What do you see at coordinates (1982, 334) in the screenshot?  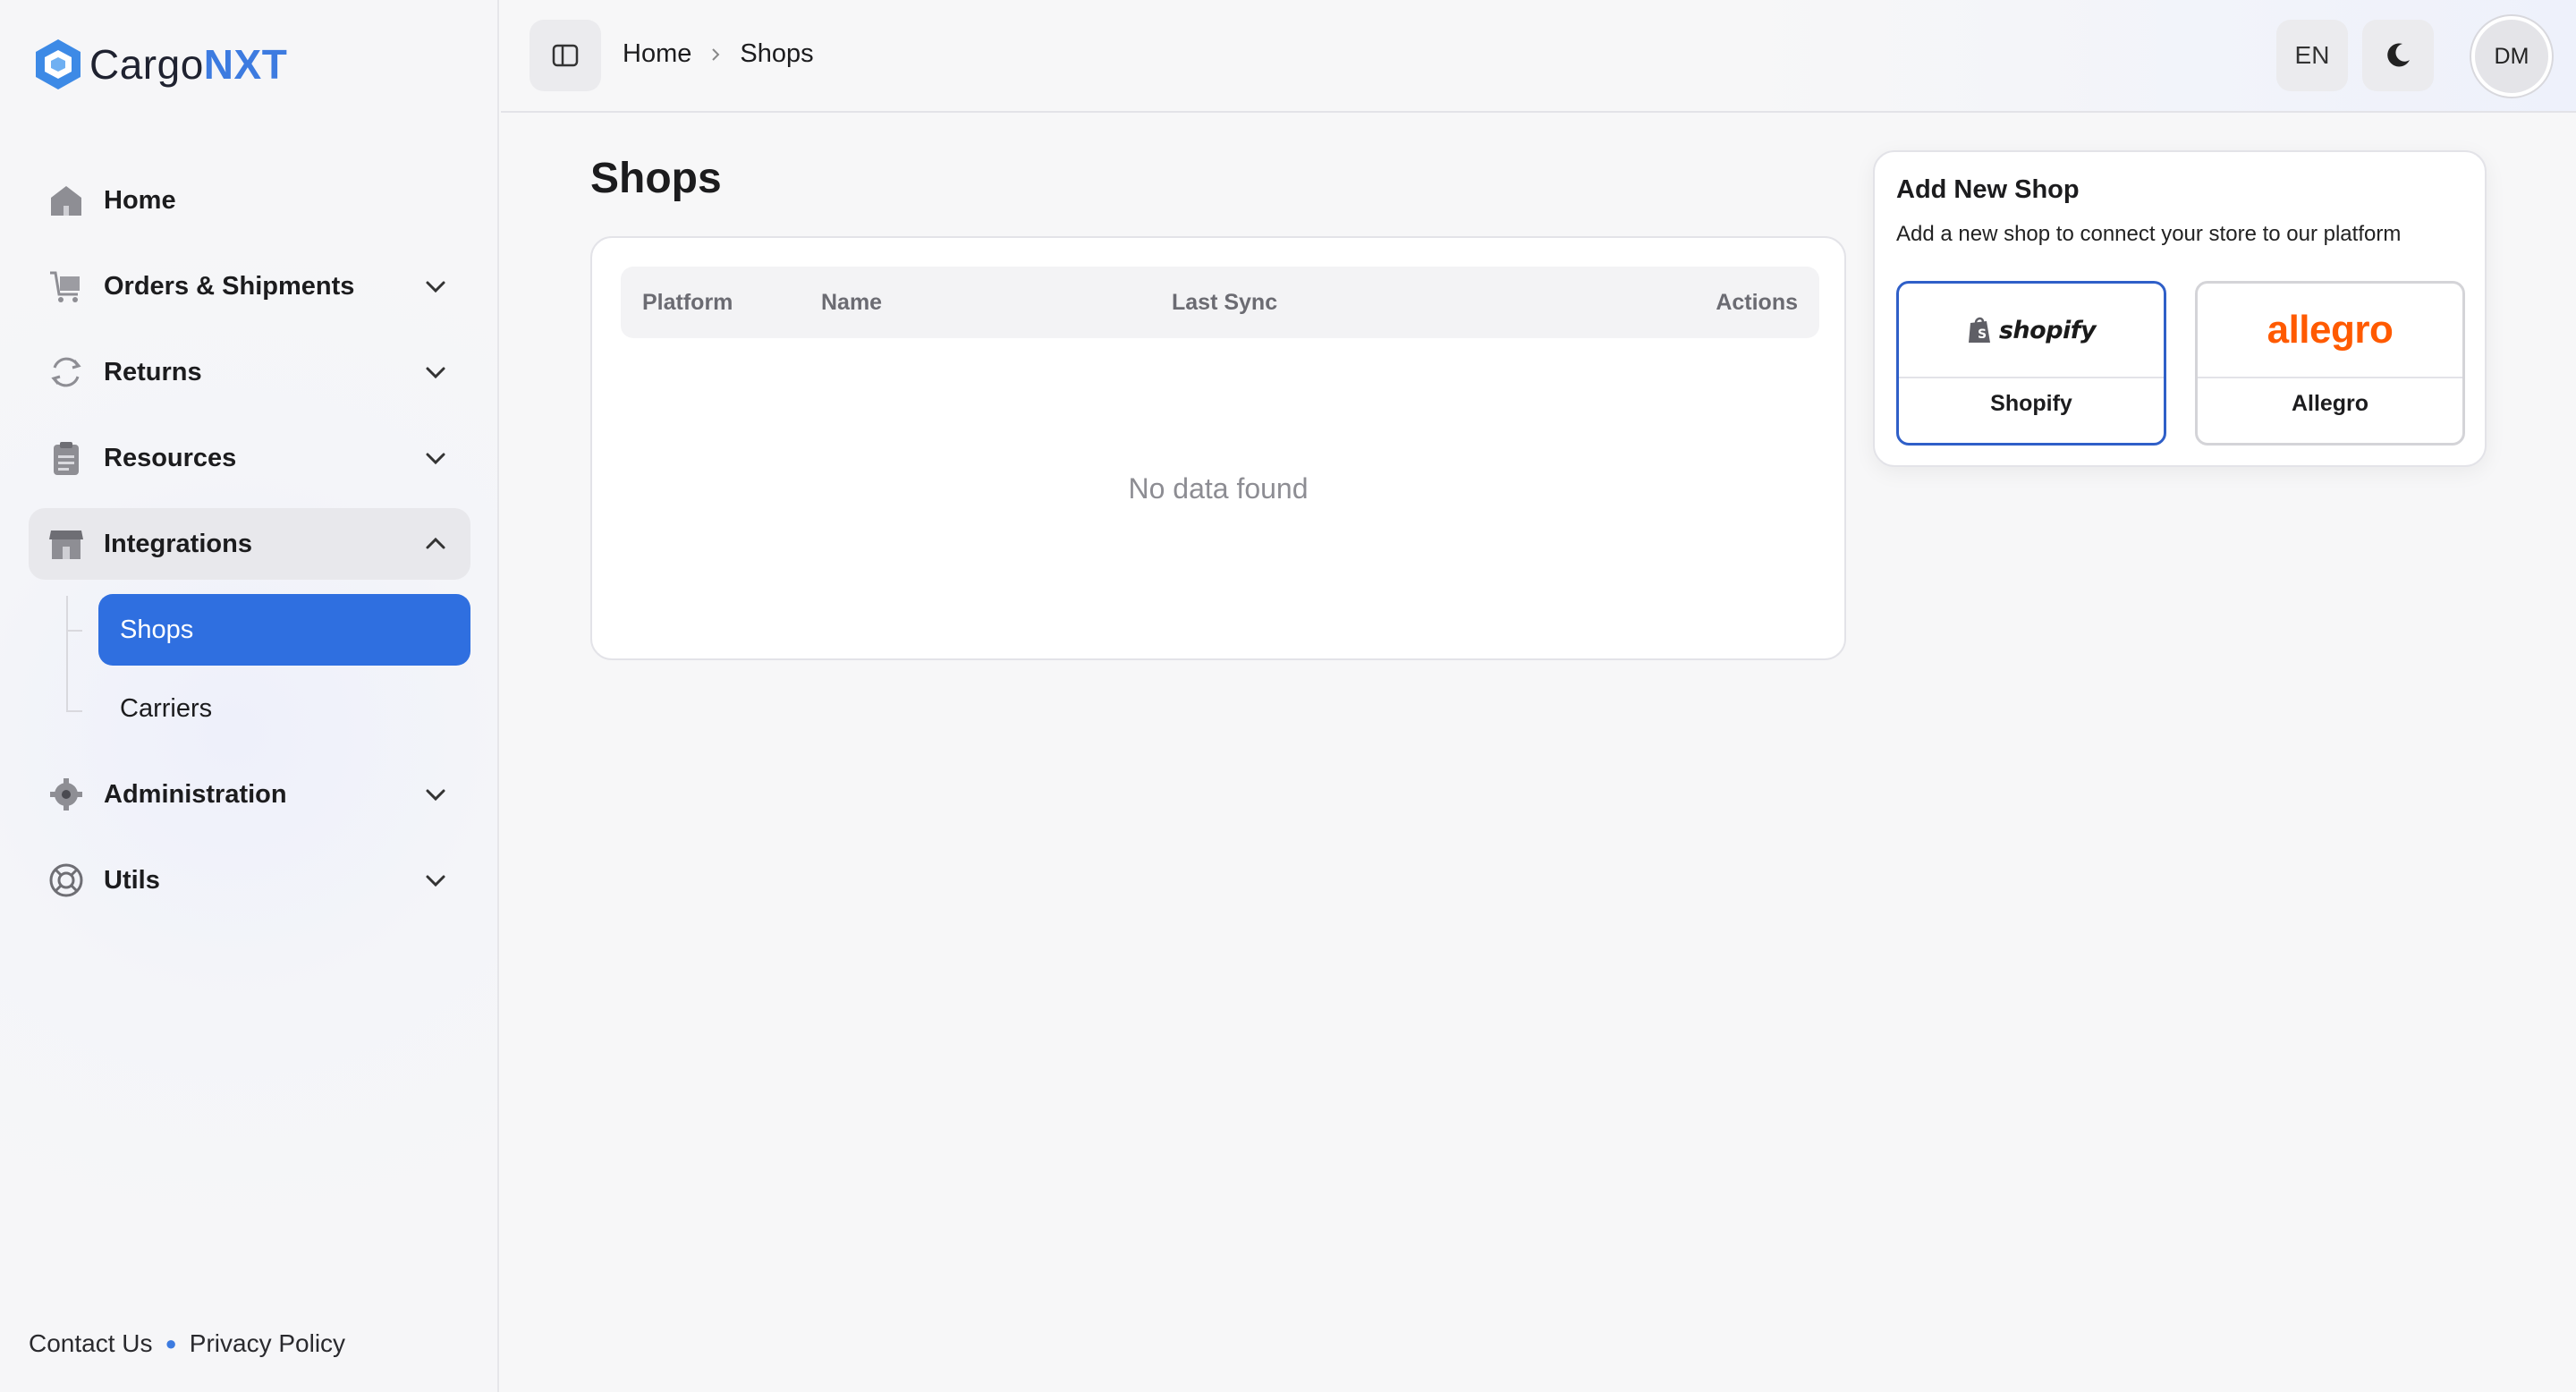 I see `svg-text: S` at bounding box center [1982, 334].